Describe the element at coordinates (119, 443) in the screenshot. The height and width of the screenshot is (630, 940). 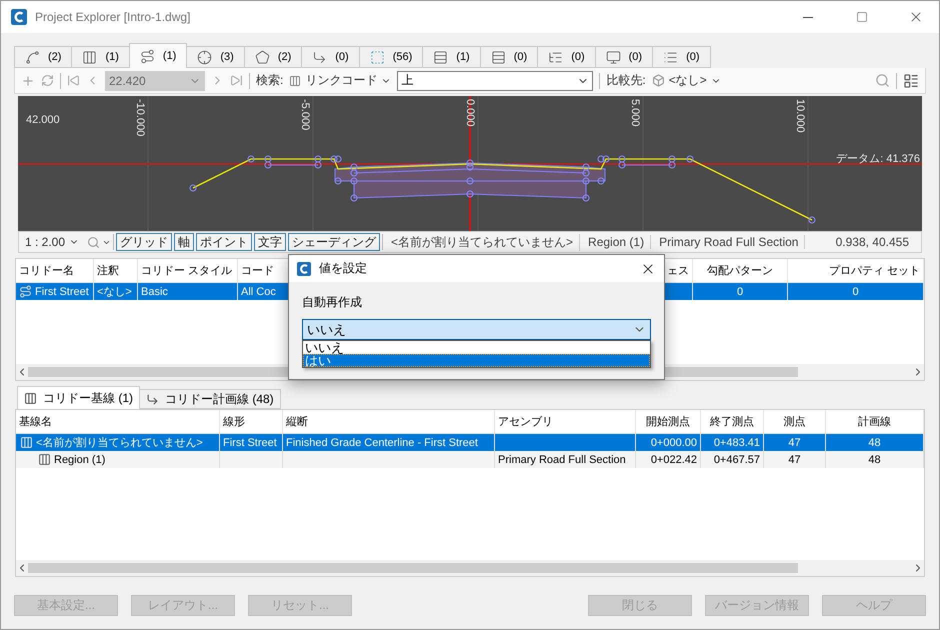
I see `baseline-name: <名前が割り当てられていません>` at that location.